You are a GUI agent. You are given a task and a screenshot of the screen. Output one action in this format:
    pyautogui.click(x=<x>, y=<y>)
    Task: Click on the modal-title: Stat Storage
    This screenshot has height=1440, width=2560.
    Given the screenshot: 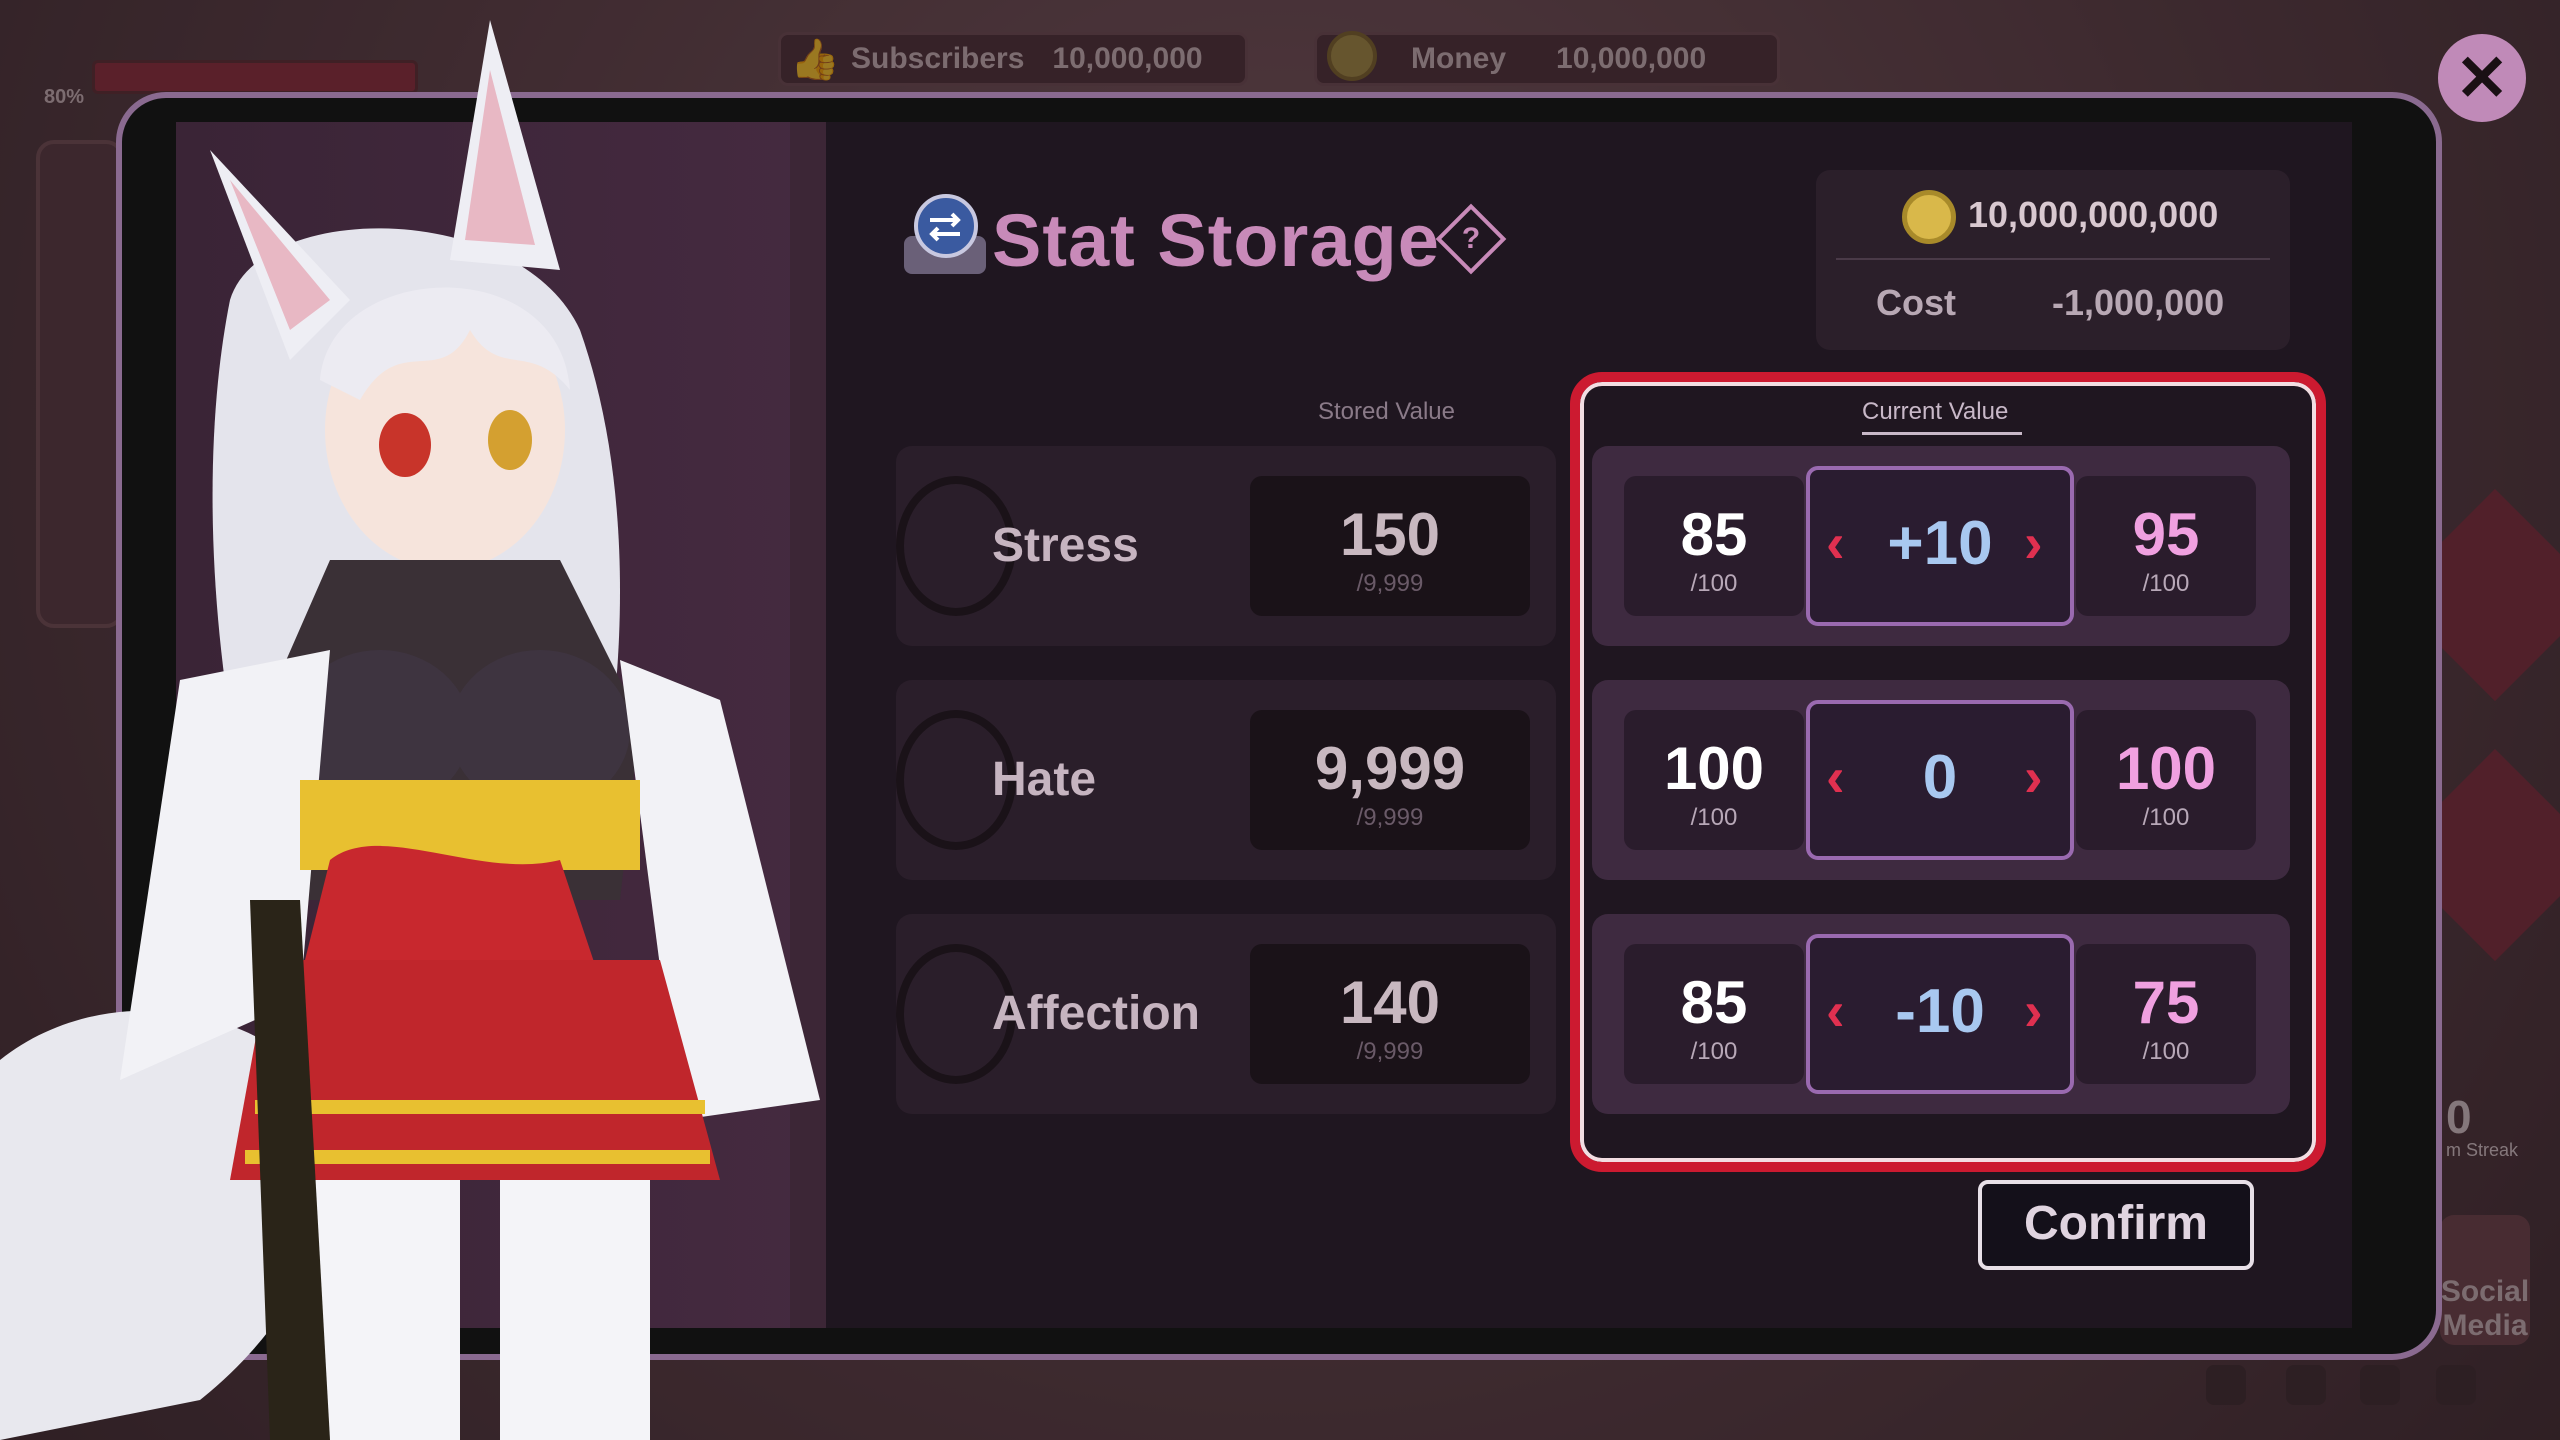 What is the action you would take?
    pyautogui.click(x=1216, y=240)
    